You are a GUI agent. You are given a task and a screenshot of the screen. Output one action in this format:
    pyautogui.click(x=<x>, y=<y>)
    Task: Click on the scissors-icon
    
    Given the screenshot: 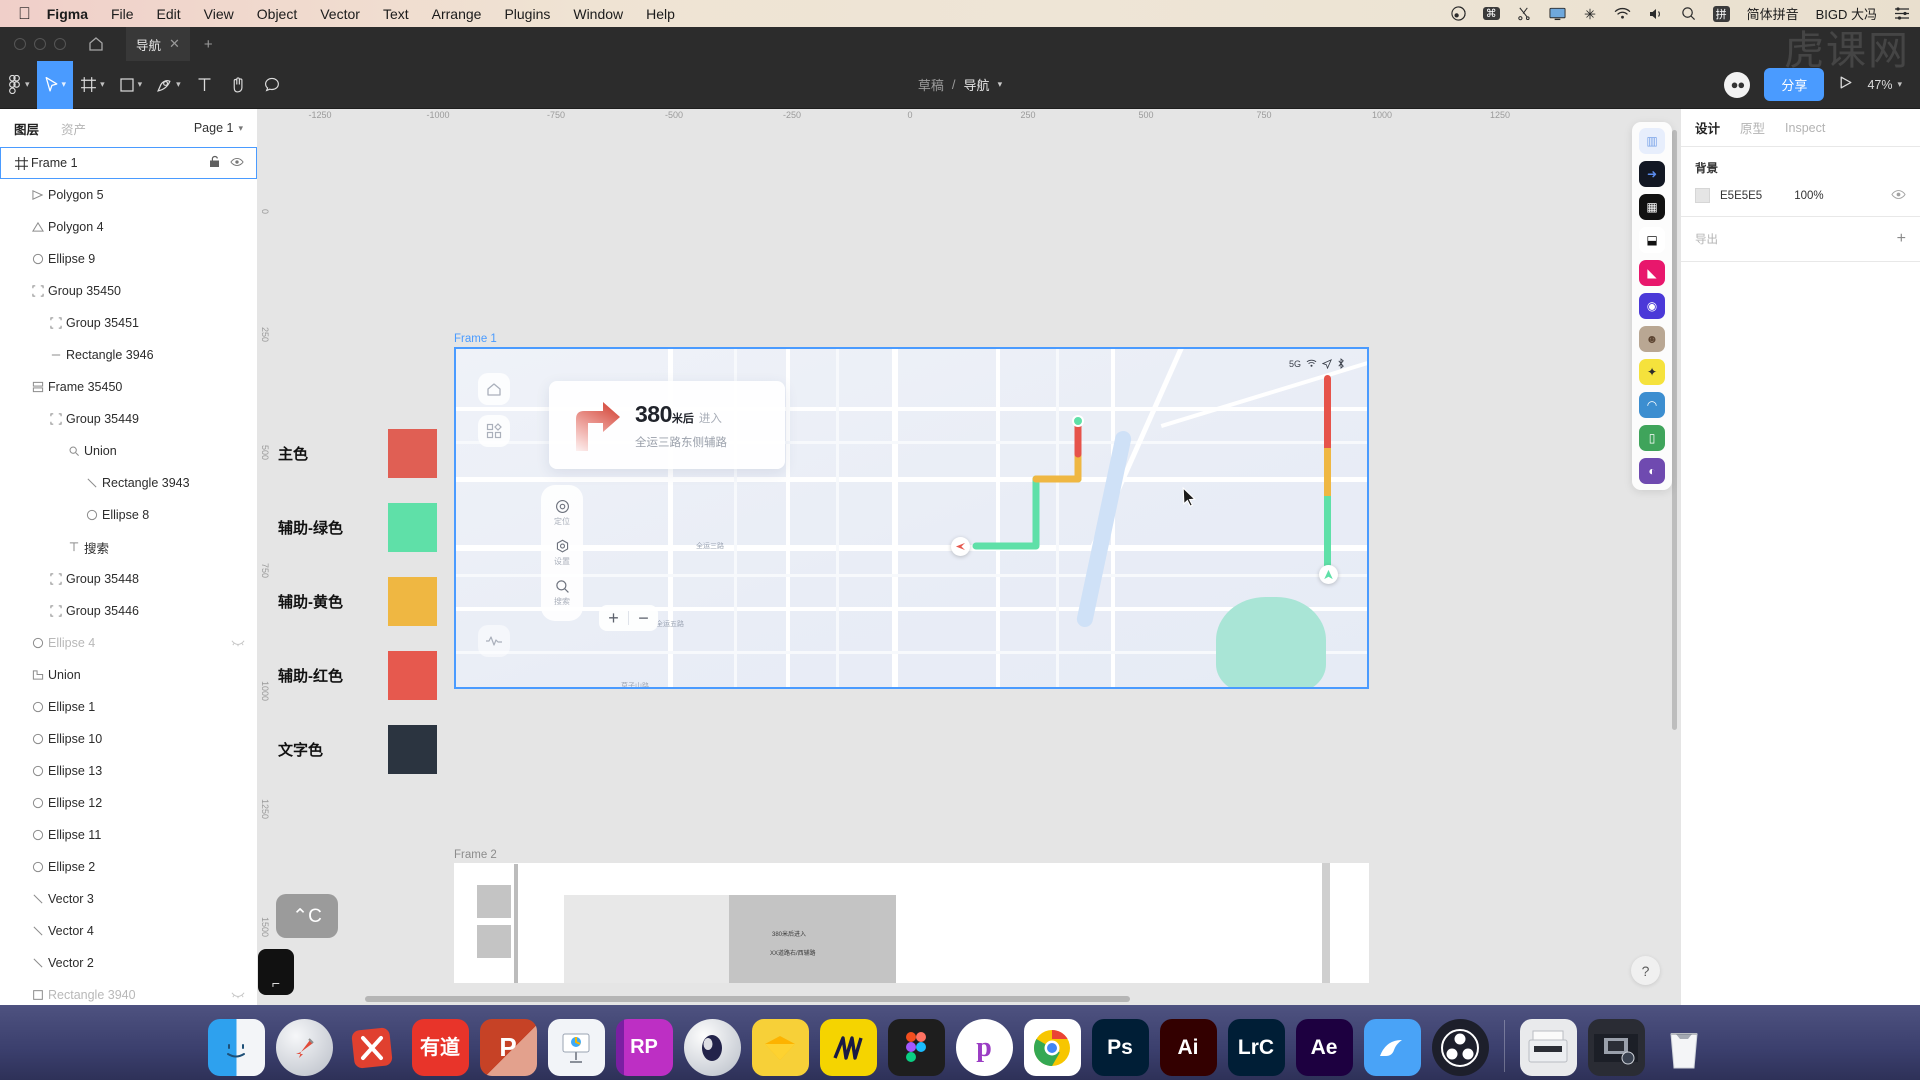 What is the action you would take?
    pyautogui.click(x=1524, y=13)
    